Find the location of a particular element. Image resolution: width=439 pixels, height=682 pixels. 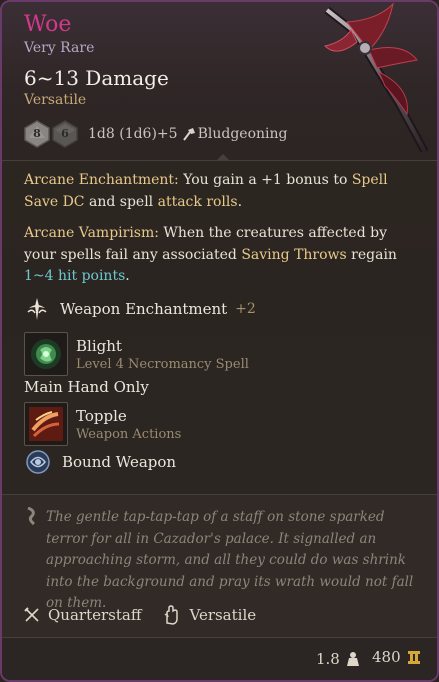

topple-title: Topple is located at coordinates (101, 415).